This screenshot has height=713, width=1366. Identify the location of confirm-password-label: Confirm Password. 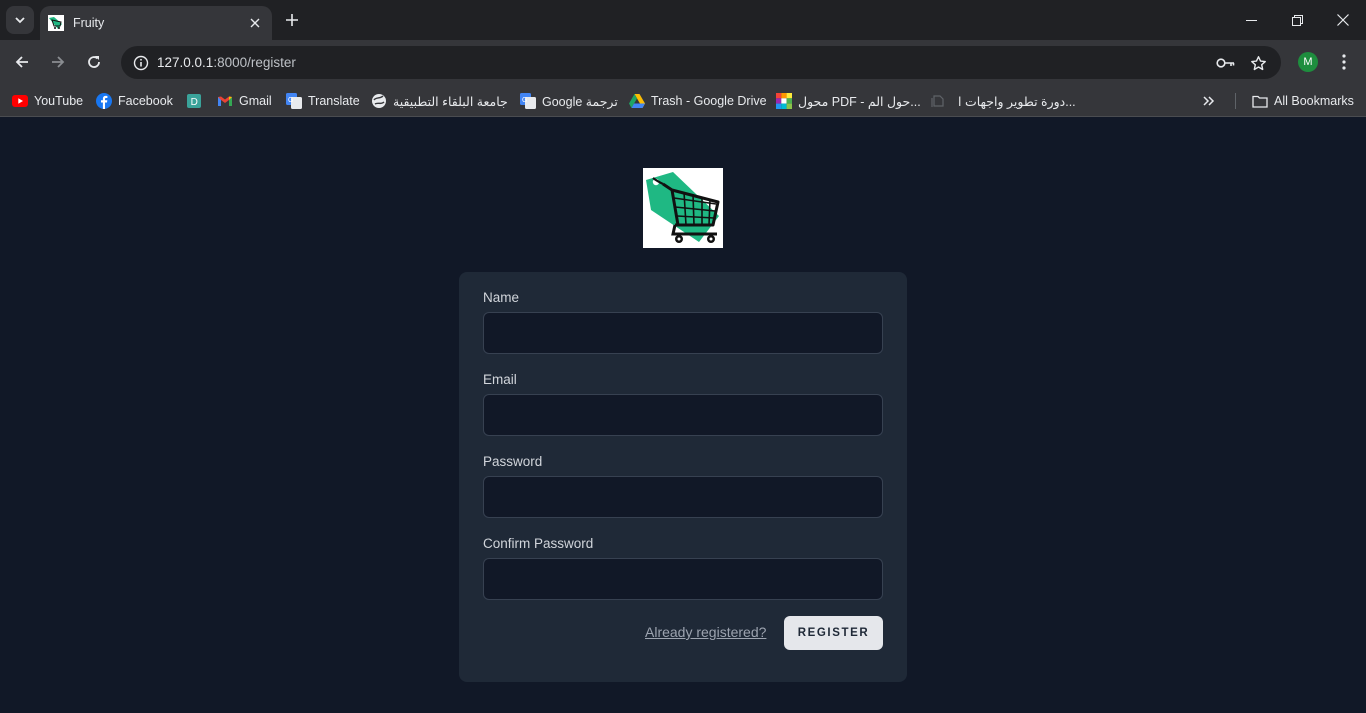
(538, 543).